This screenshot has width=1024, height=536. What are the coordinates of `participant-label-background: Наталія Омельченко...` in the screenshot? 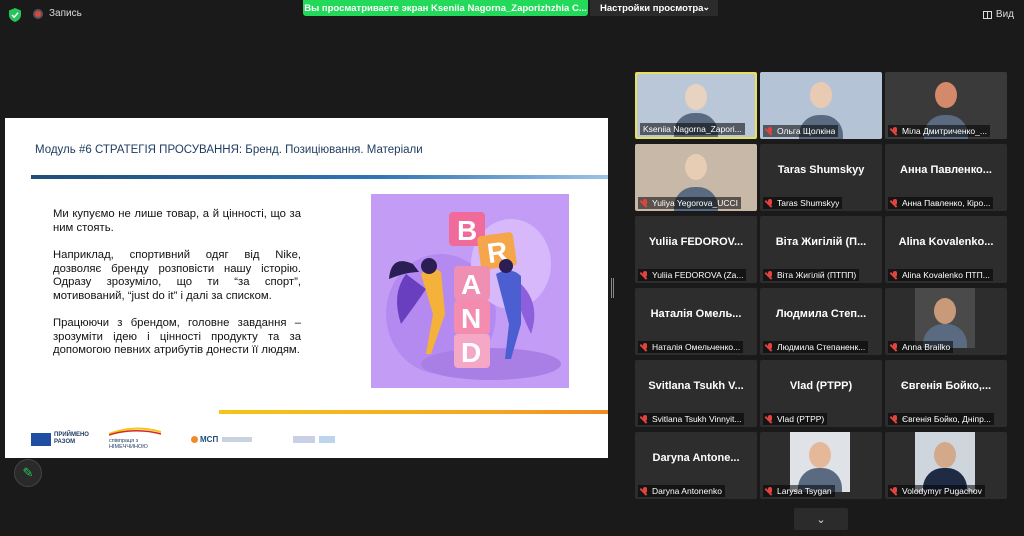 It's located at (691, 347).